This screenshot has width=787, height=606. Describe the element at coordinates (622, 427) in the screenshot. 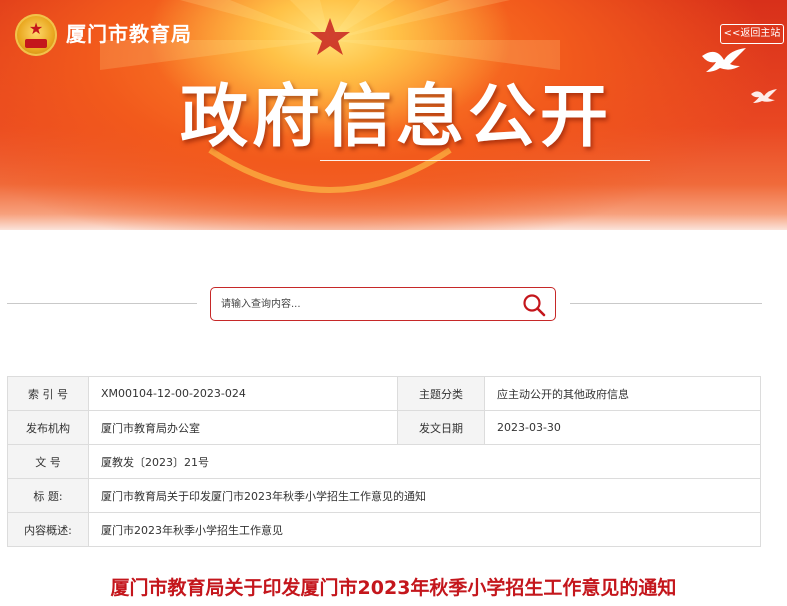

I see `issue-date-value: 2023-03-30` at that location.